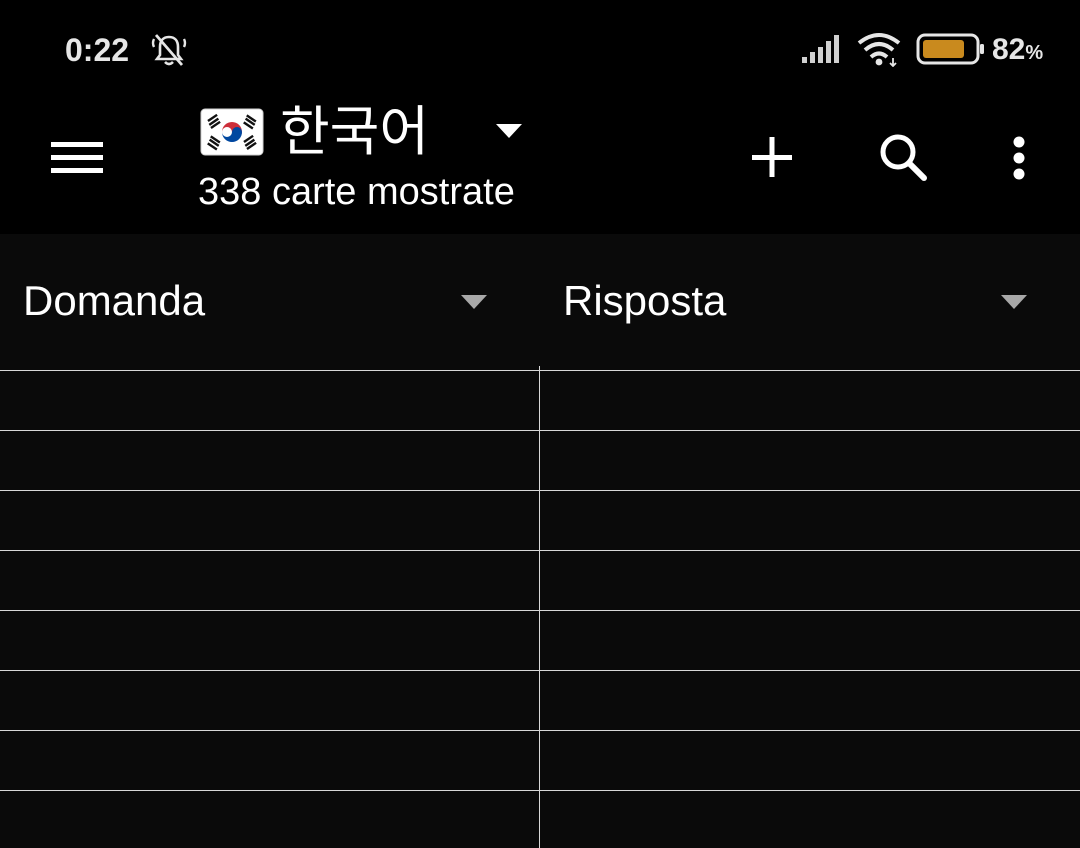 The height and width of the screenshot is (848, 1080). I want to click on battery-percent-text: 82%, so click(1018, 49).